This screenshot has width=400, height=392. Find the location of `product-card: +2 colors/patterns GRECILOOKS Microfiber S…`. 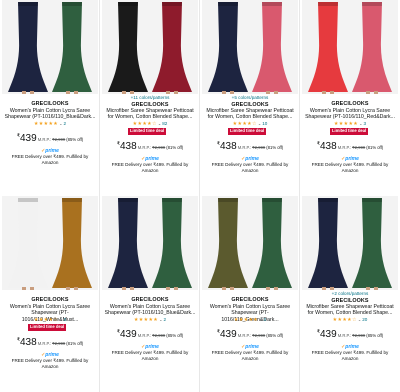

product-card: +2 colors/patterns GRECILOOKS Microfiber S… is located at coordinates (350, 294).